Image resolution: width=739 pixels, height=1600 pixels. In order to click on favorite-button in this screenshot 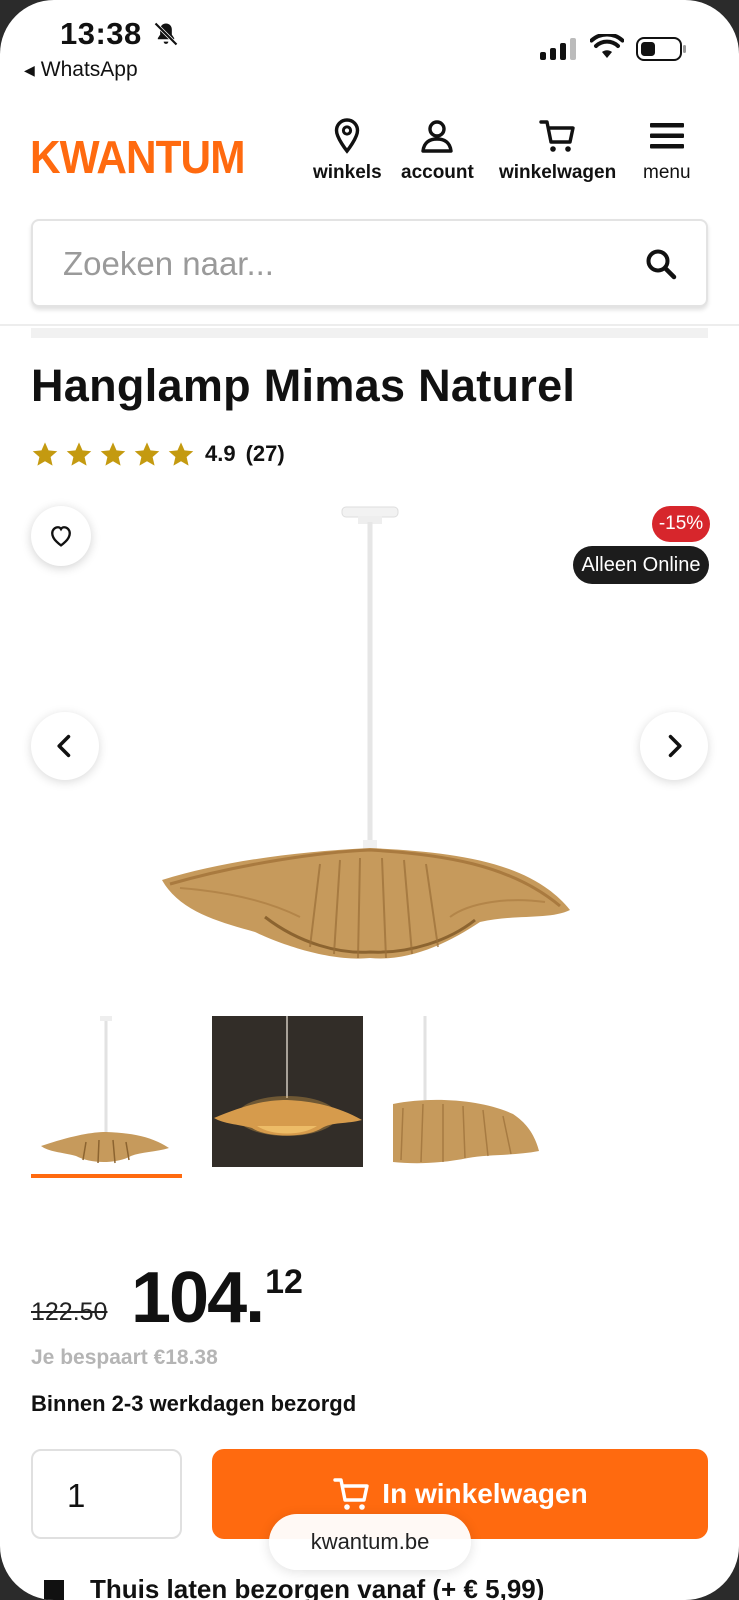, I will do `click(61, 536)`.